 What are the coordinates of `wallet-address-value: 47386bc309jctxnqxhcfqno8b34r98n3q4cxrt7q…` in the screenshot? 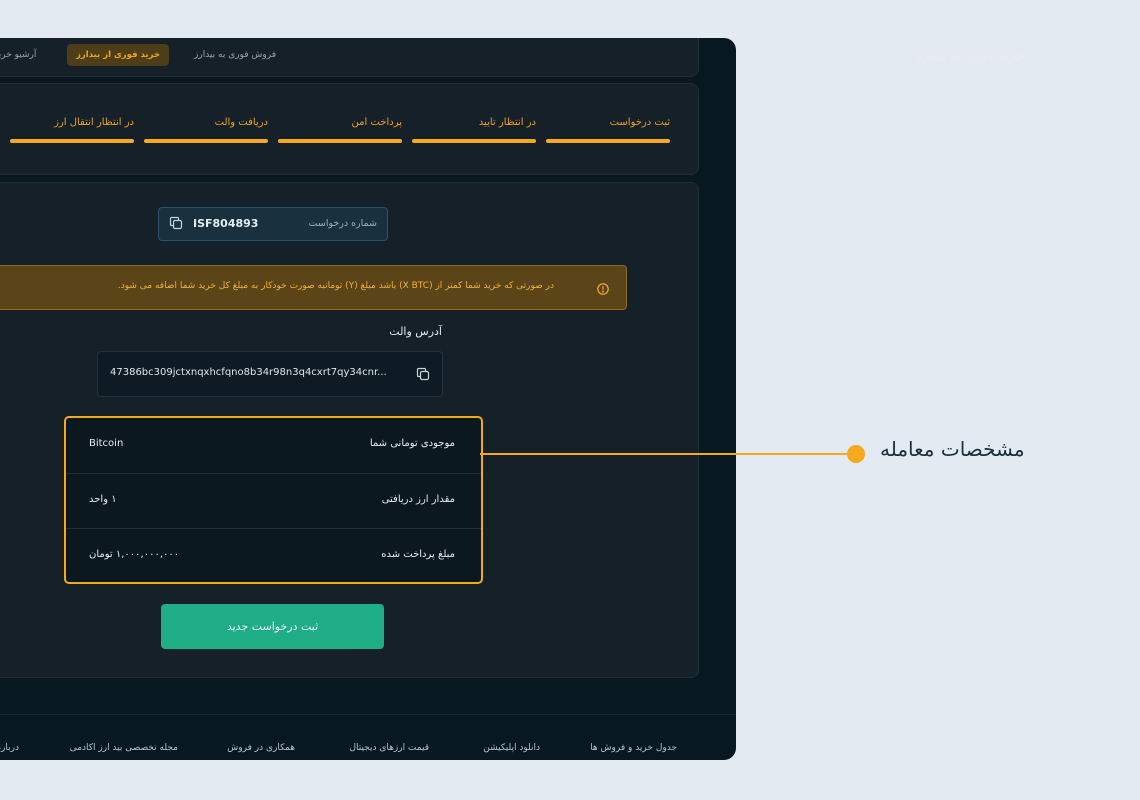 It's located at (248, 372).